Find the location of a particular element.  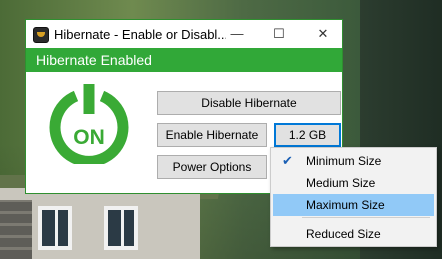

power-icon-label: ON is located at coordinates (89, 137).